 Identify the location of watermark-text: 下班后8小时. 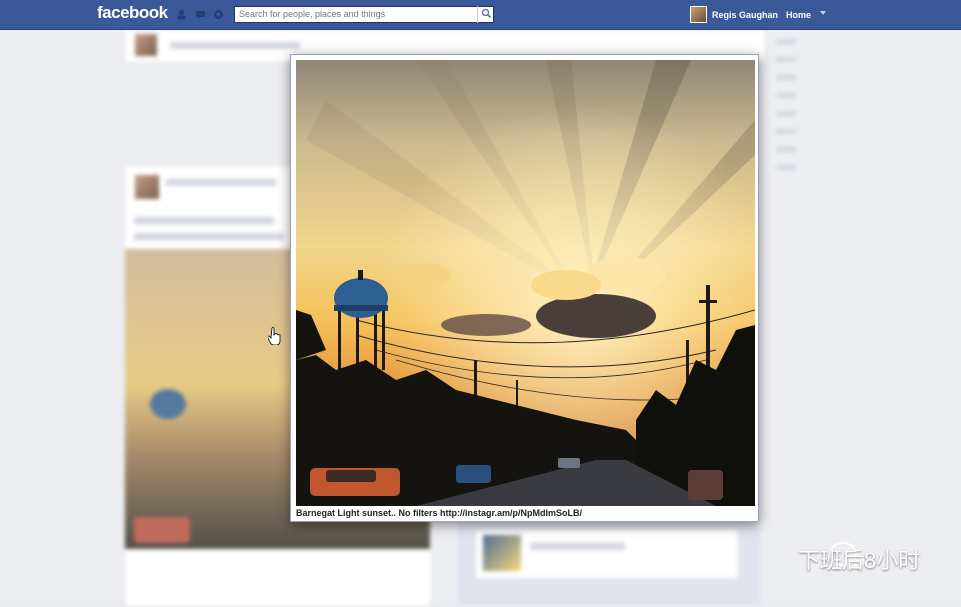
(859, 560).